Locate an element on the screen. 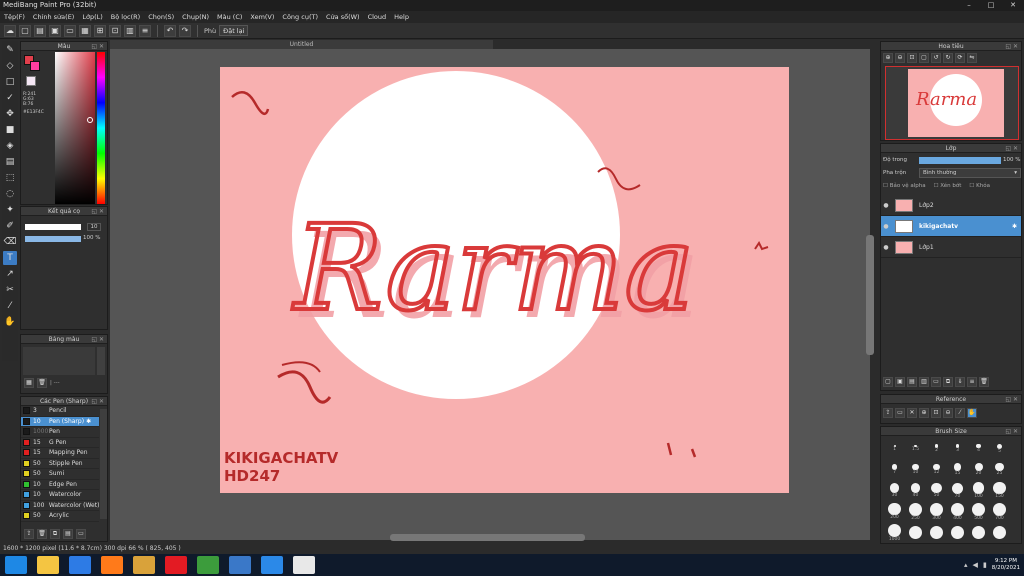 This screenshot has height=576, width=1024. menu-capture: Chụp(N) is located at coordinates (195, 17).